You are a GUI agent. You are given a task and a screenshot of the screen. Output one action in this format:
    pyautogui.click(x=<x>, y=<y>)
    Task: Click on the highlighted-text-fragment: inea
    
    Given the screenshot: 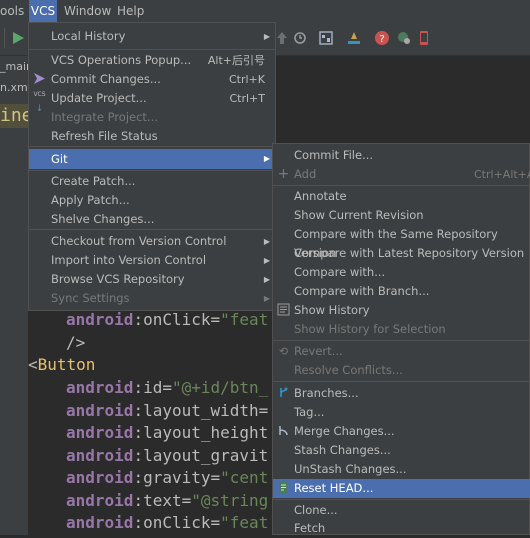 What is the action you would take?
    pyautogui.click(x=15, y=116)
    